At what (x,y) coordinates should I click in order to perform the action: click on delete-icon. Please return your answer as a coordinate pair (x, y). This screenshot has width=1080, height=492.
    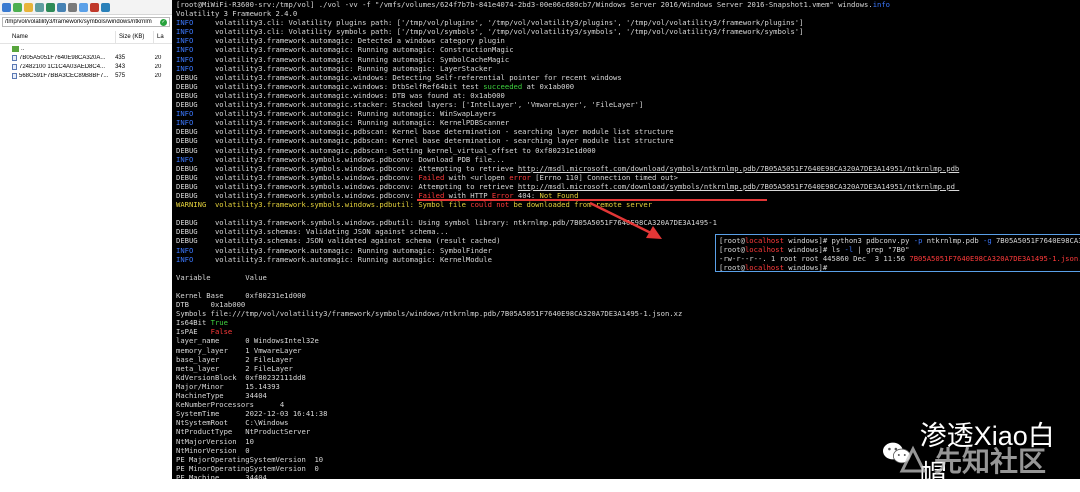
    Looking at the image, I should click on (94, 7).